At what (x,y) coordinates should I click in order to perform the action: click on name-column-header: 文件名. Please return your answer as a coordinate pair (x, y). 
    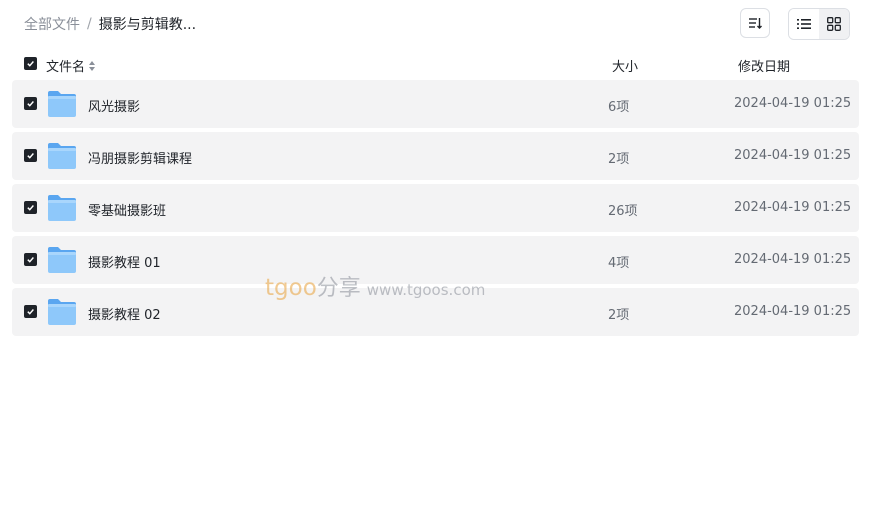
    Looking at the image, I should click on (71, 65).